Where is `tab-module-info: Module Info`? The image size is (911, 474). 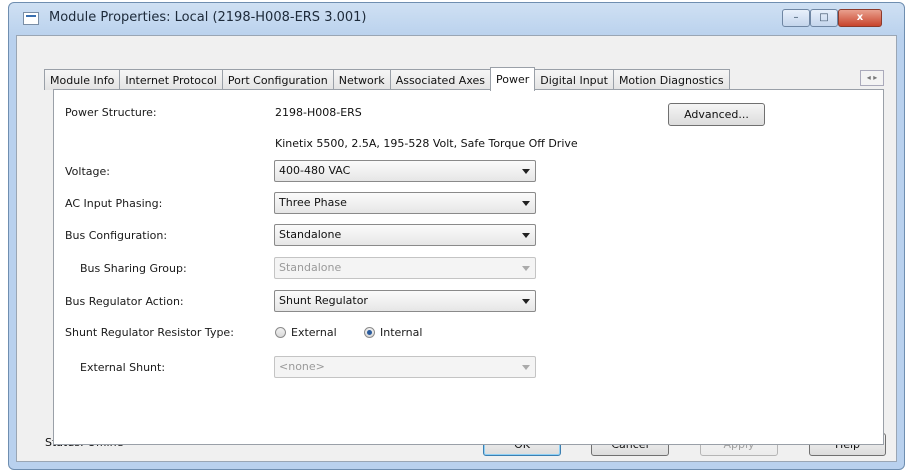 tab-module-info: Module Info is located at coordinates (82, 79).